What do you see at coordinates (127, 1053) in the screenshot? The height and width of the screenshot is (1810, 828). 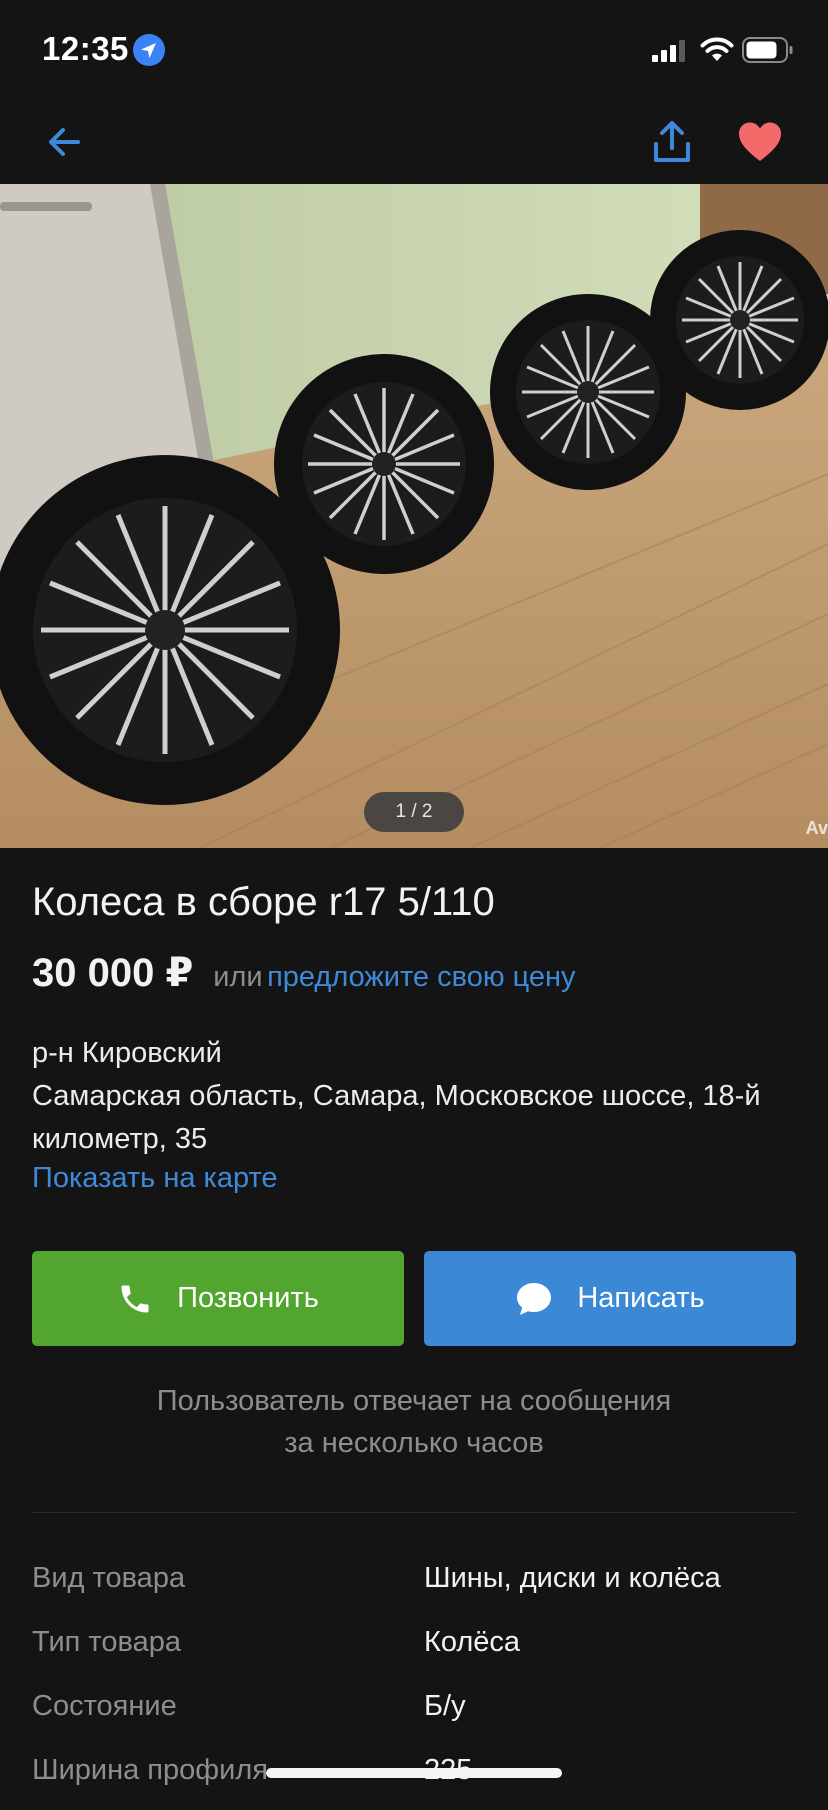 I see `district: р-н Кировский` at bounding box center [127, 1053].